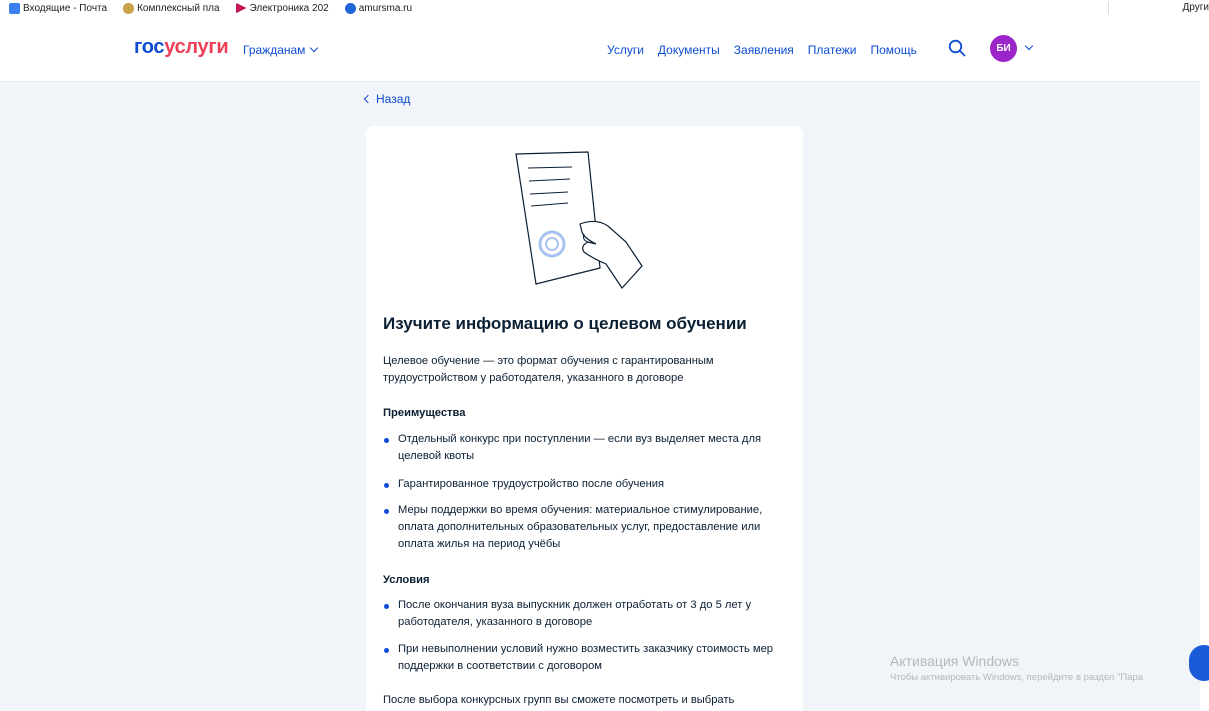 This screenshot has height=711, width=1209. Describe the element at coordinates (625, 50) in the screenshot. I see `nav-services: Услуги` at that location.